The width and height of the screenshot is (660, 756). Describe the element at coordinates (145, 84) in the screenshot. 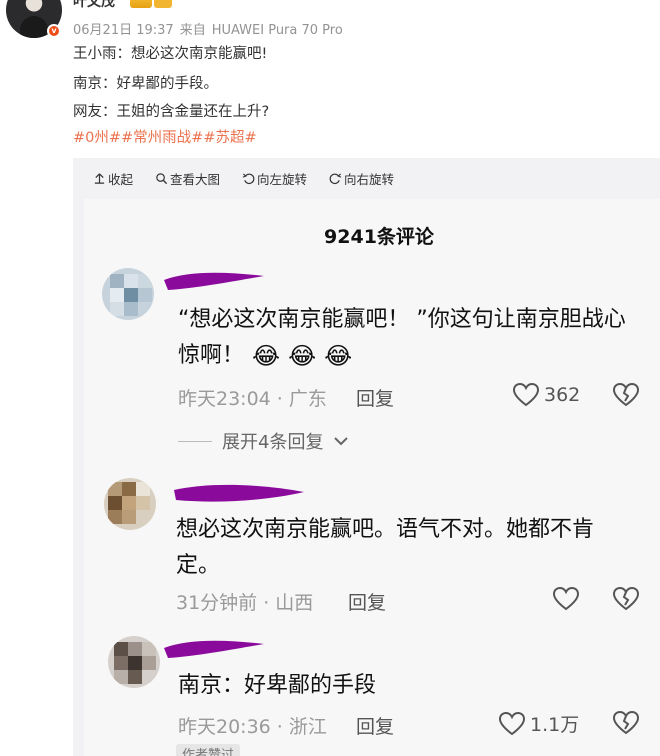

I see `post-line-2: 南京：好卑鄙的手段。` at that location.